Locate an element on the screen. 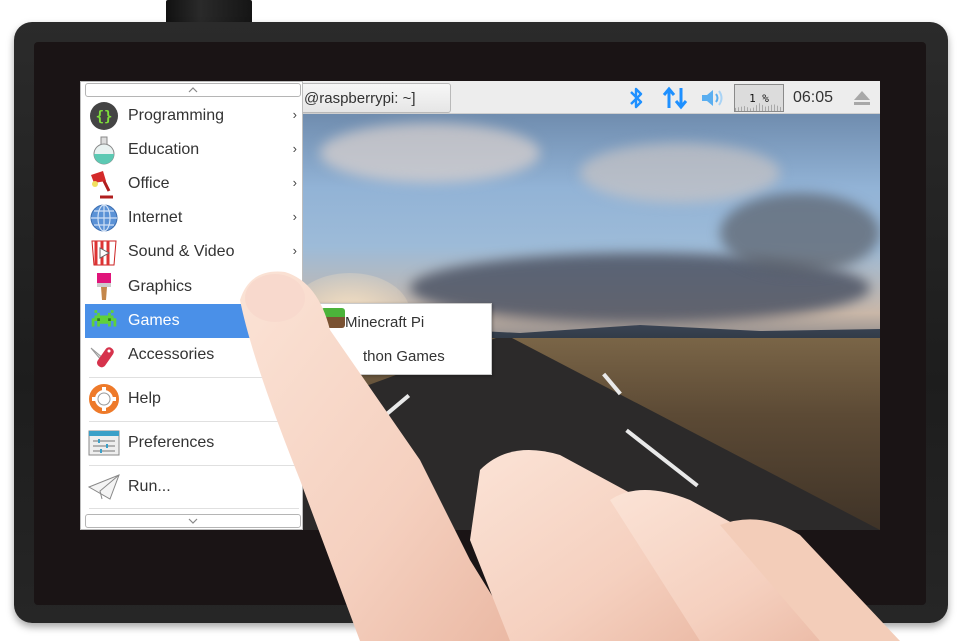 The image size is (960, 641). submenu-item-python-games: thon Games is located at coordinates (404, 356).